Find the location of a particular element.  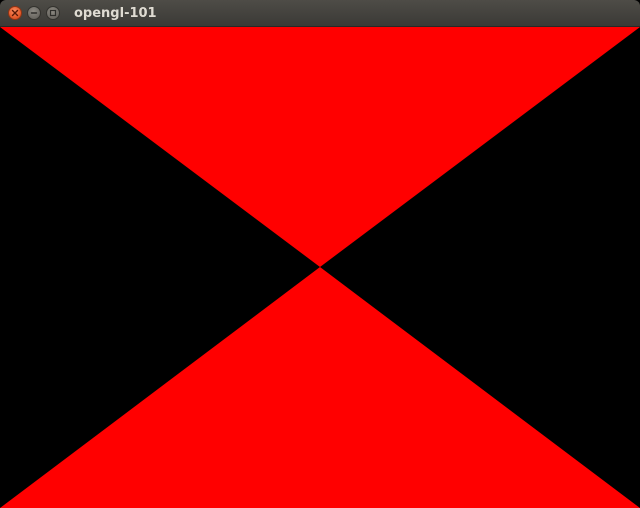

maximize-icon is located at coordinates (53, 13).